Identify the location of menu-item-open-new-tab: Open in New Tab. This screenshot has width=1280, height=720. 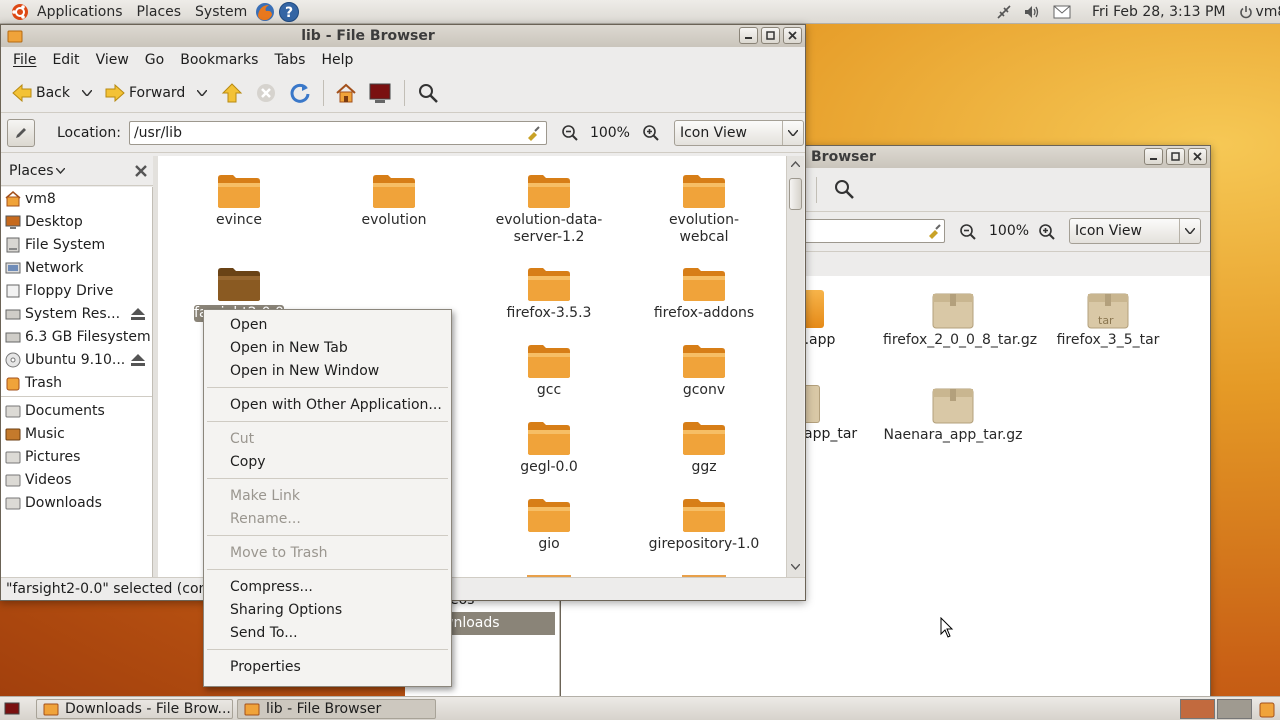
(327, 347).